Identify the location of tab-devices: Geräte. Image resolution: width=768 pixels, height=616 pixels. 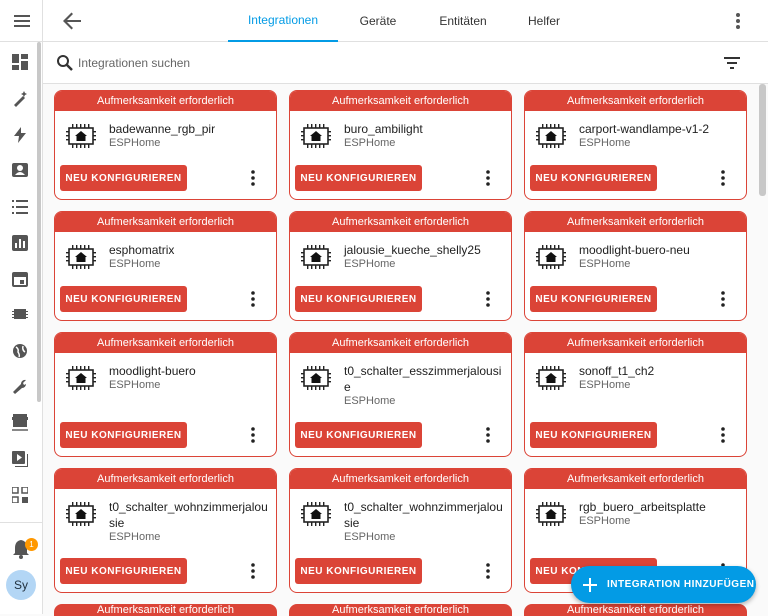
(378, 21).